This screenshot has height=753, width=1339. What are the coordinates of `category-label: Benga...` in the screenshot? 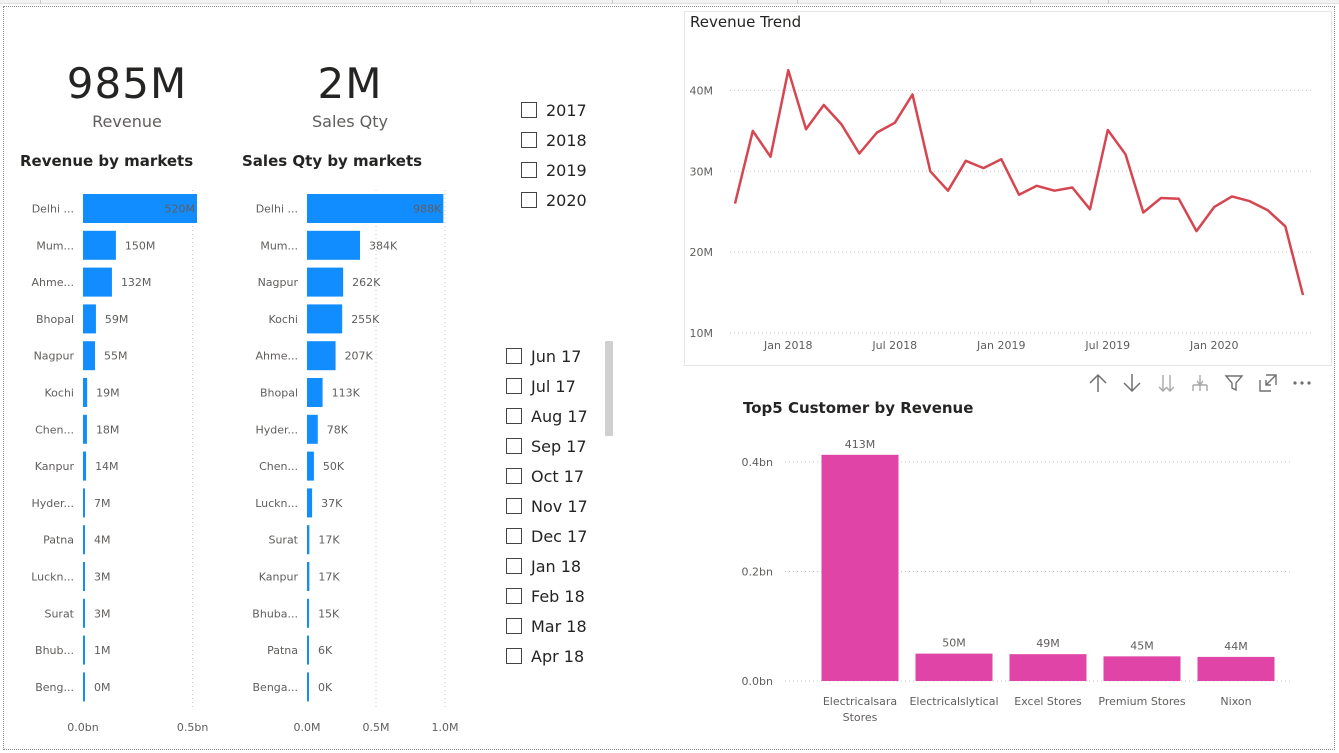 It's located at (276, 687).